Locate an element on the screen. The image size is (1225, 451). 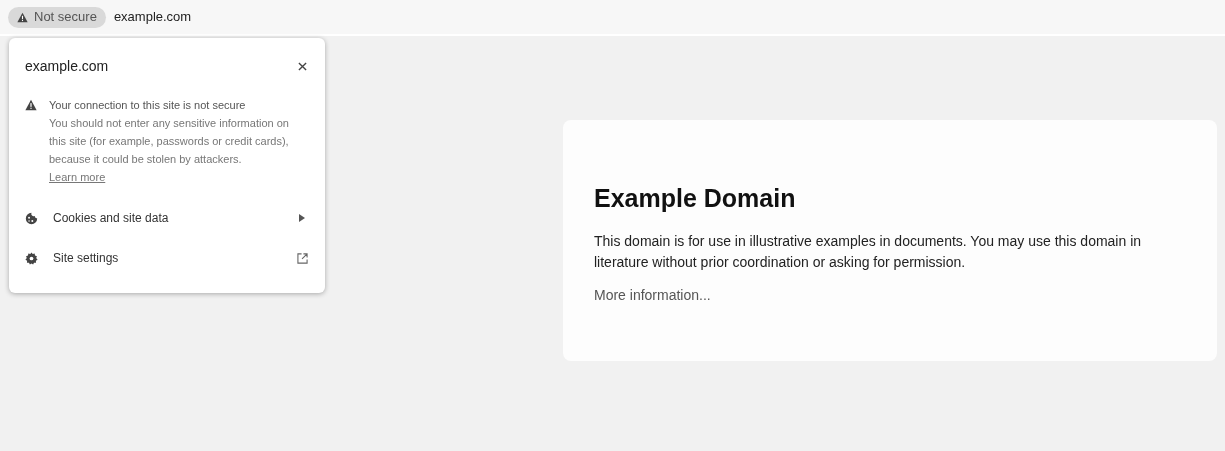
warning-heading: Your connection to this site is not secure is located at coordinates (148, 105).